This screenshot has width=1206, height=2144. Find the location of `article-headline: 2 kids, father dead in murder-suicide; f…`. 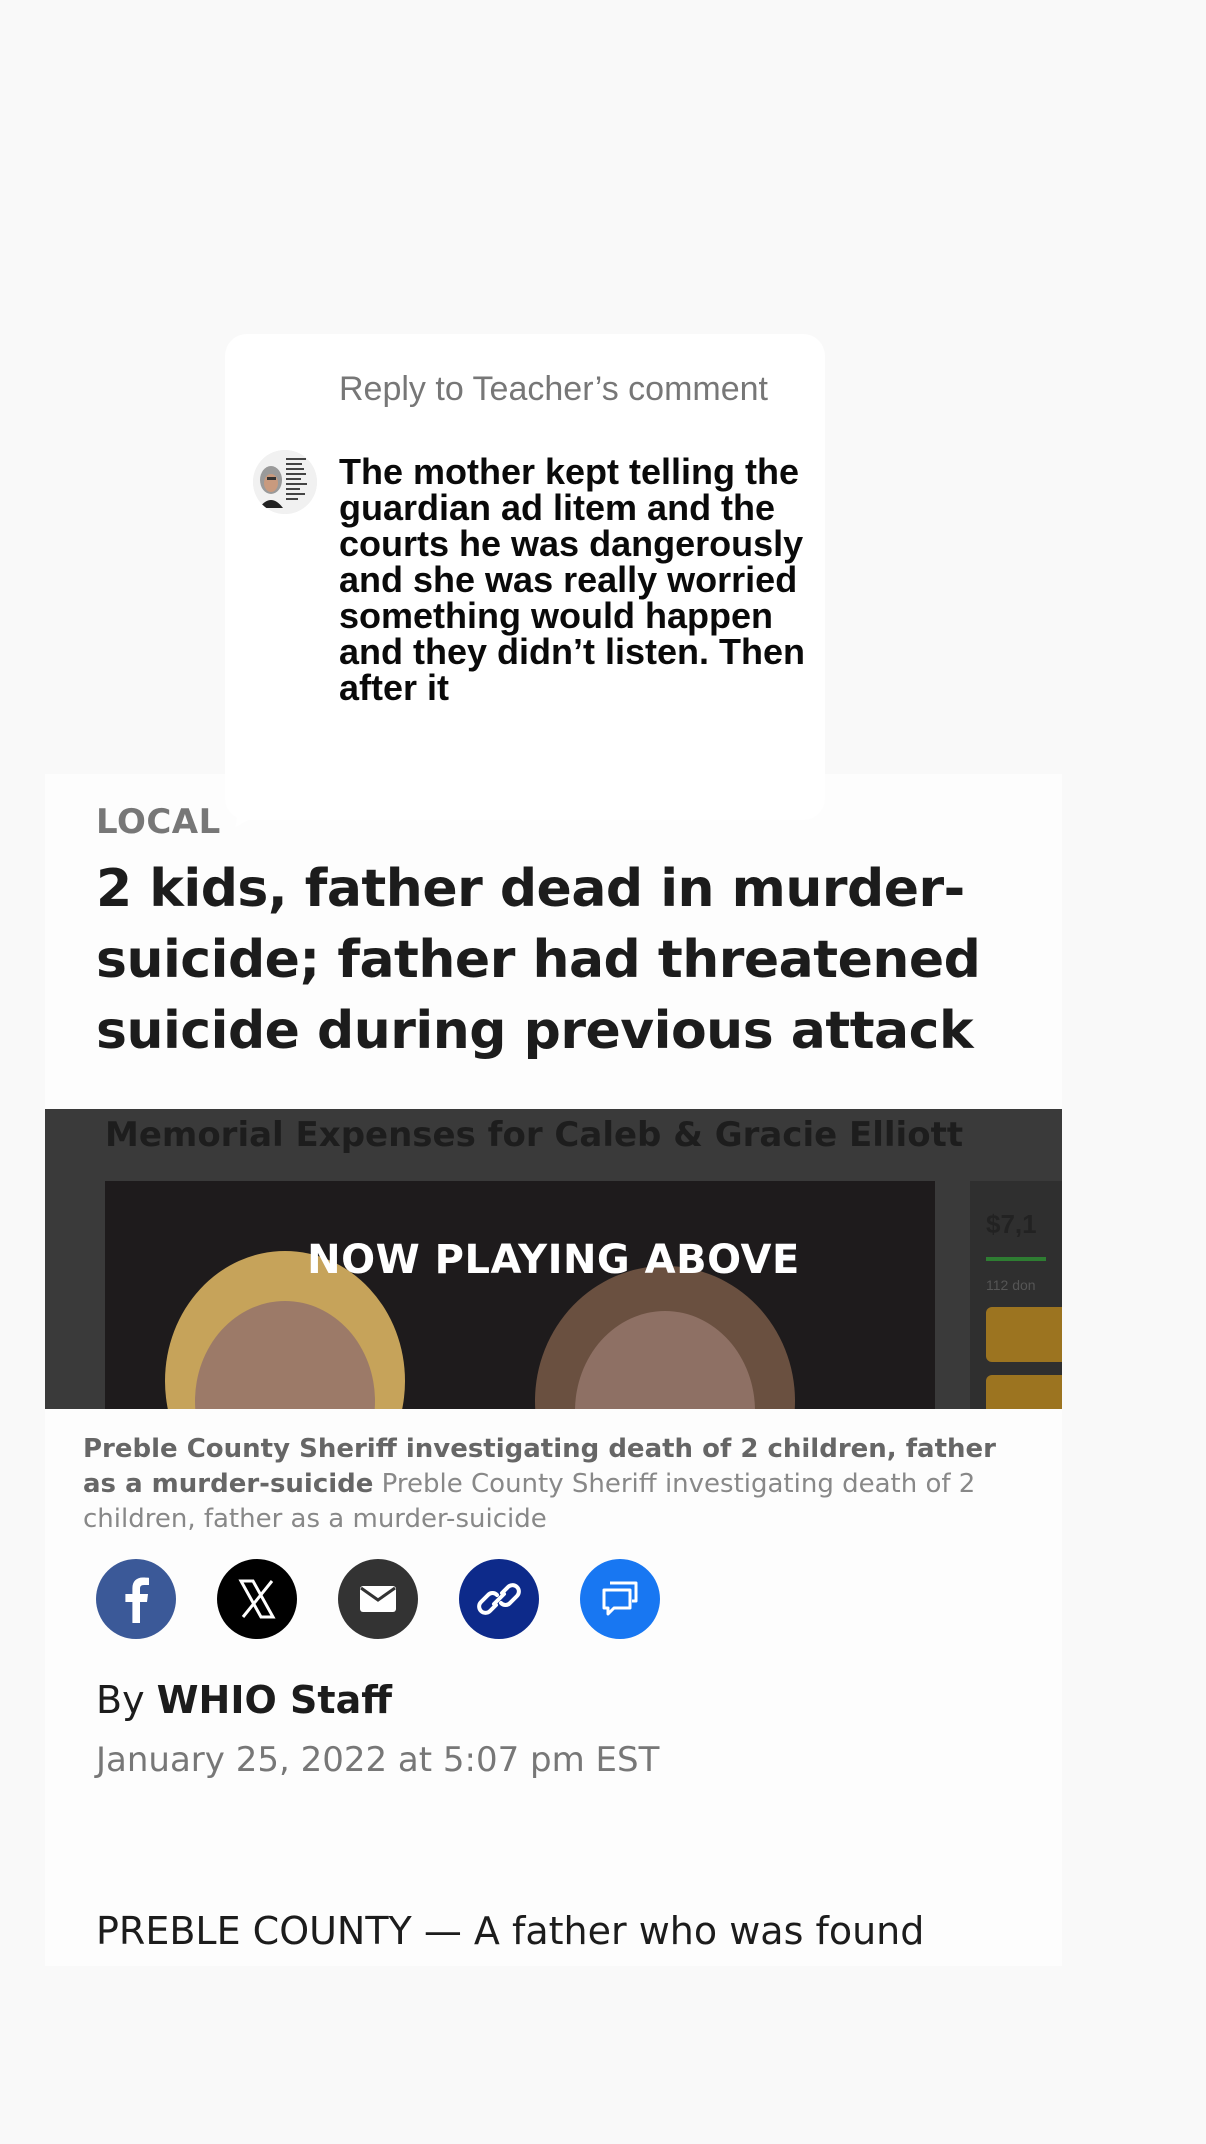

article-headline: 2 kids, father dead in murder-suicide; f… is located at coordinates (538, 960).